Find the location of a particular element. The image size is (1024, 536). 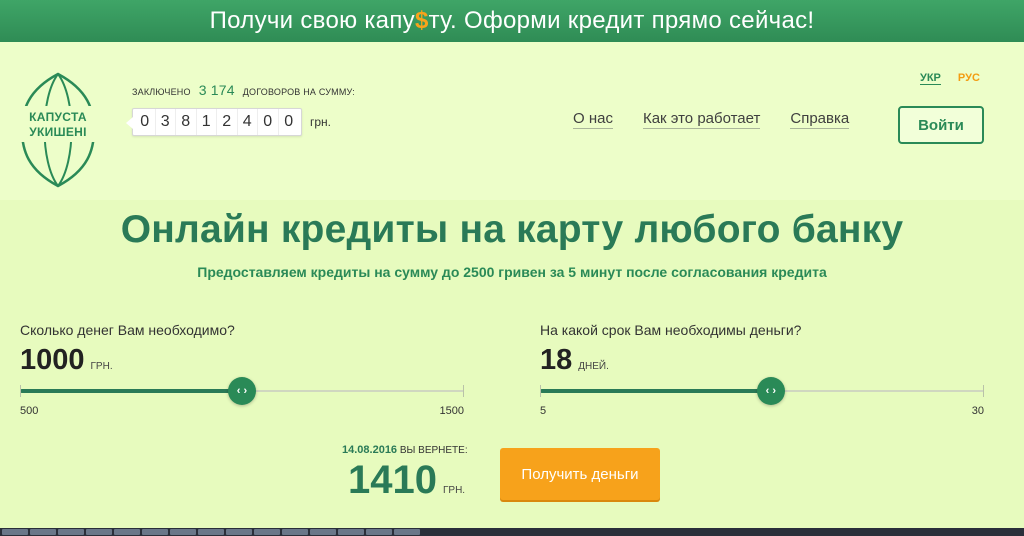

amount-min: 500 is located at coordinates (29, 411).